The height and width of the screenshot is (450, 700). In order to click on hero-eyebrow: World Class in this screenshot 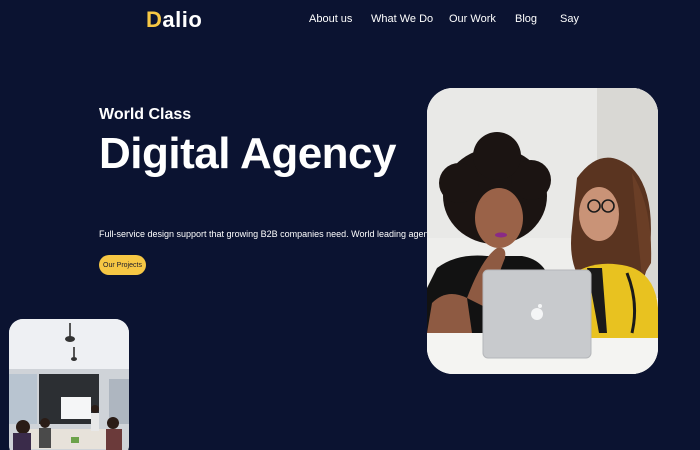, I will do `click(145, 114)`.